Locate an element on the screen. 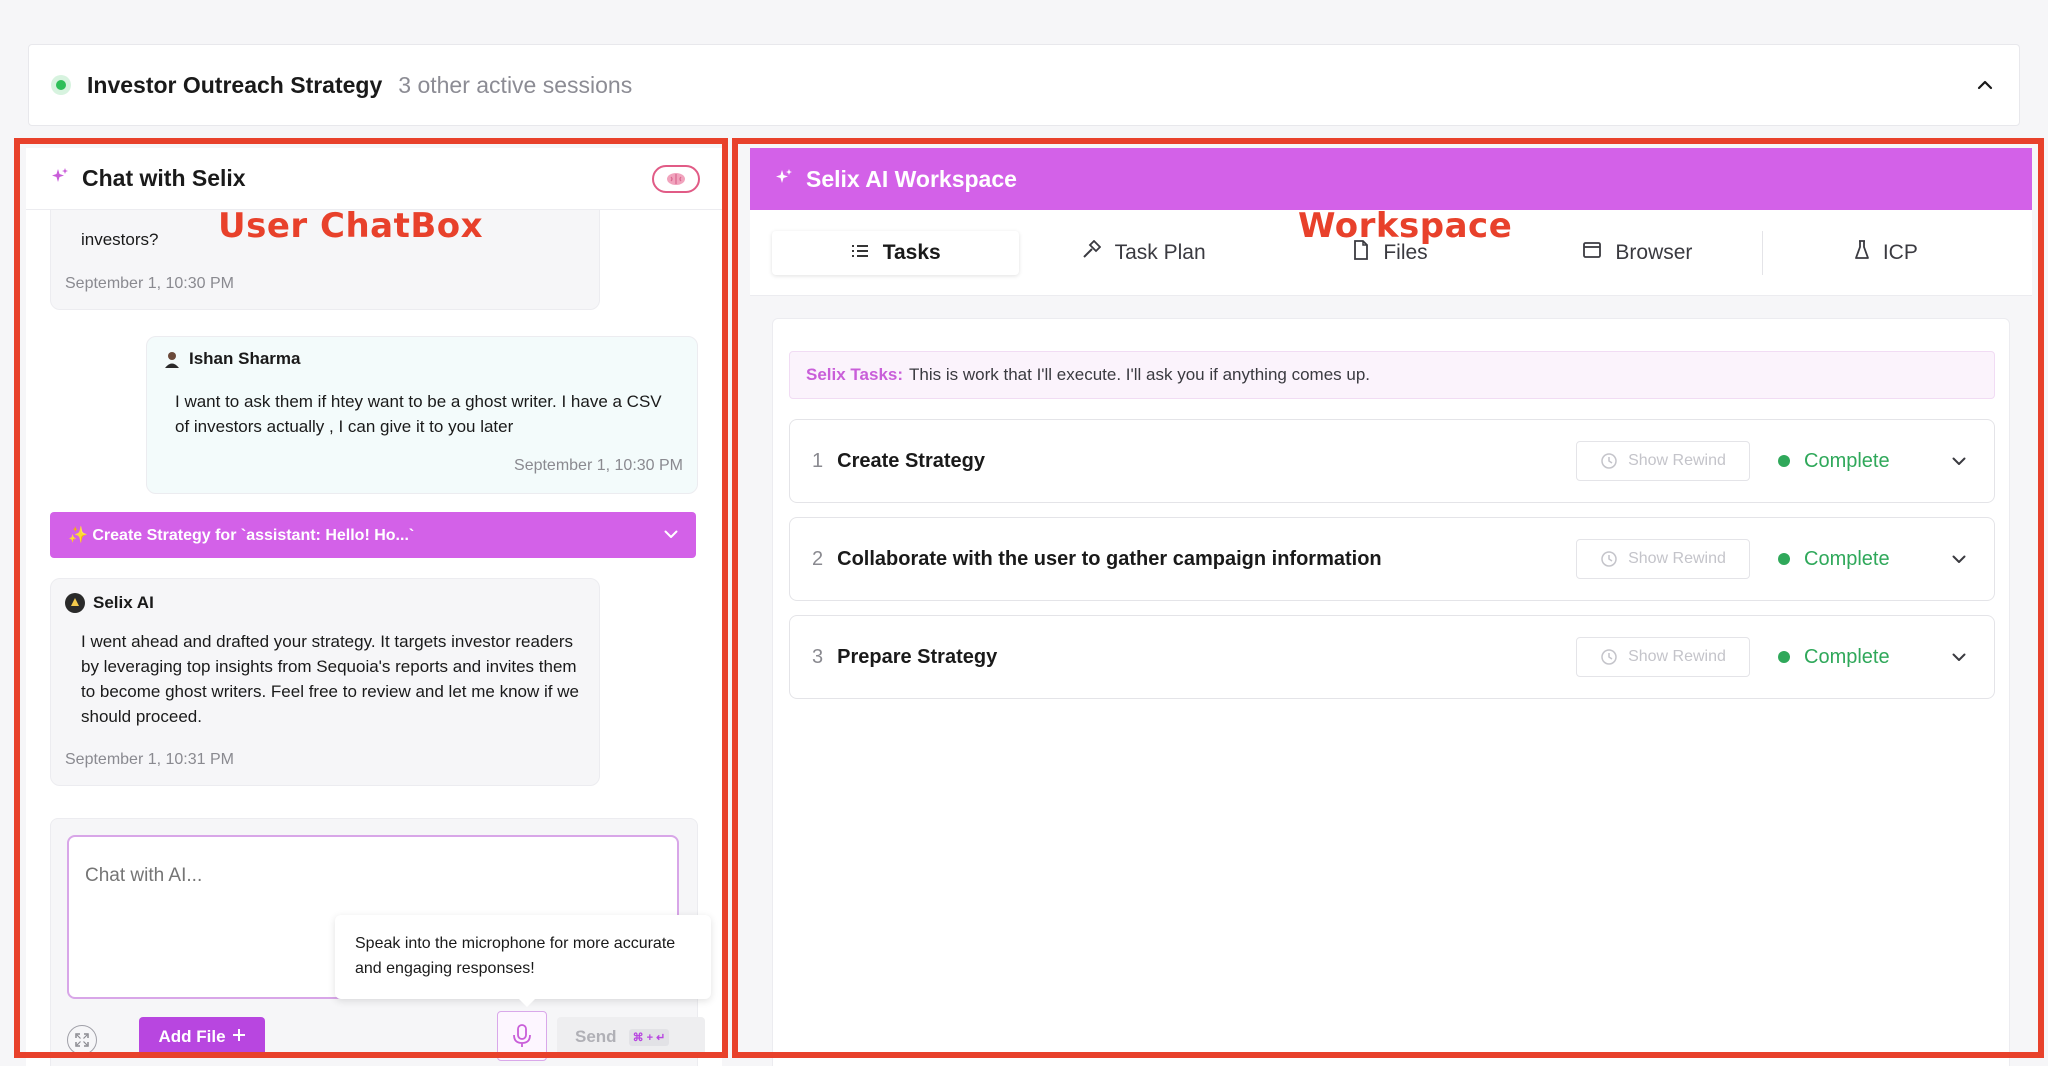 This screenshot has height=1066, width=2048. plus-icon is located at coordinates (239, 1037).